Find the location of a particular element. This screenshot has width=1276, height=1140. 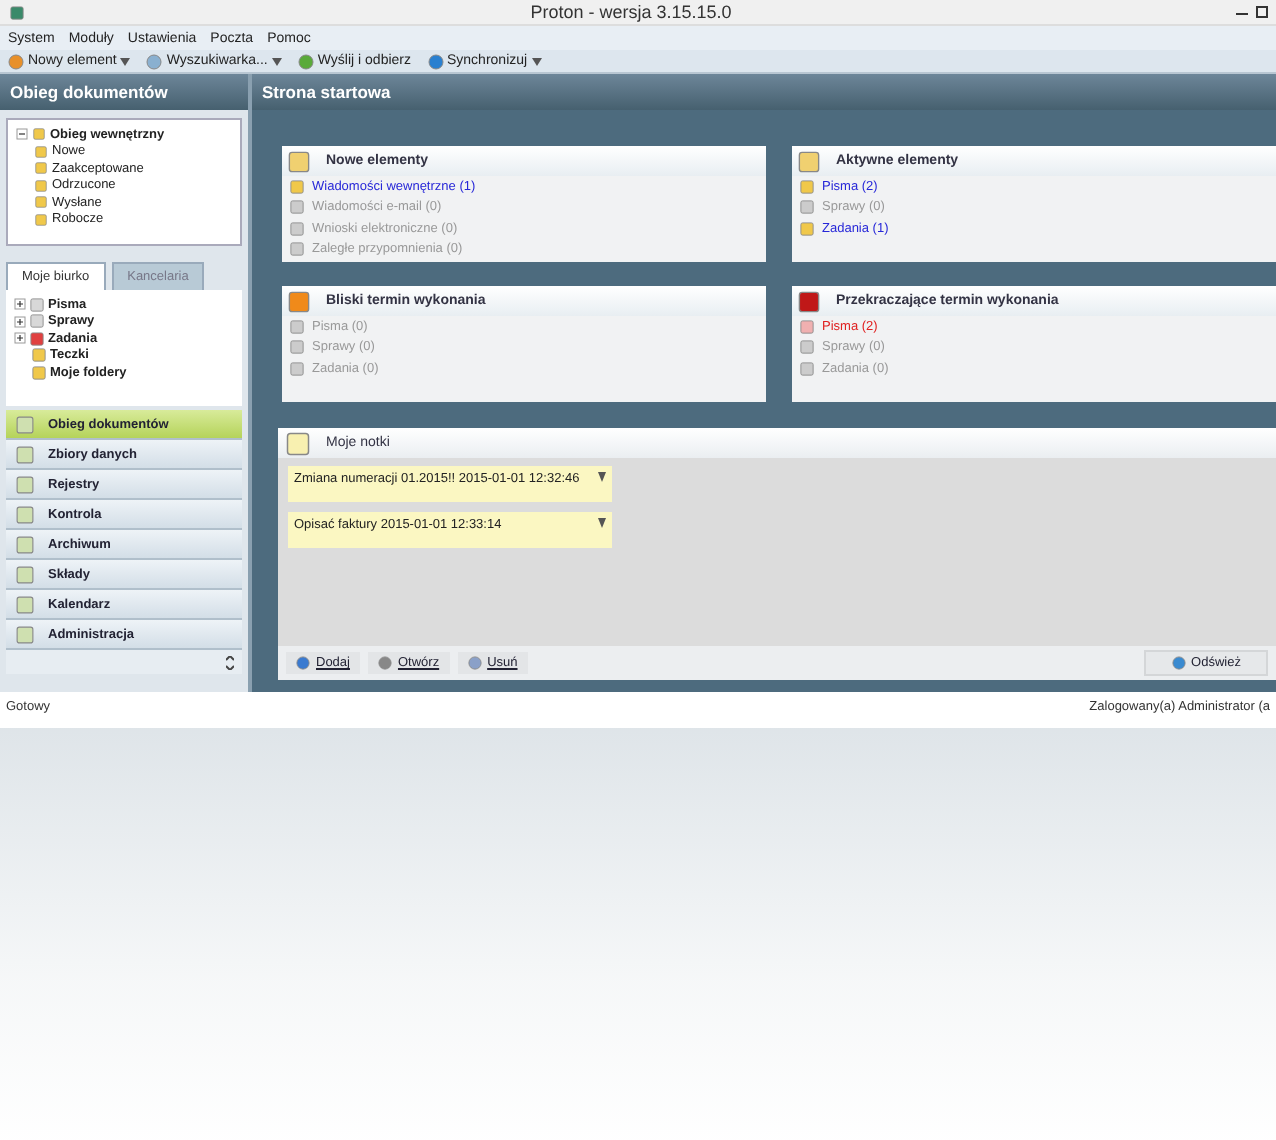

more-icon is located at coordinates (230, 662).